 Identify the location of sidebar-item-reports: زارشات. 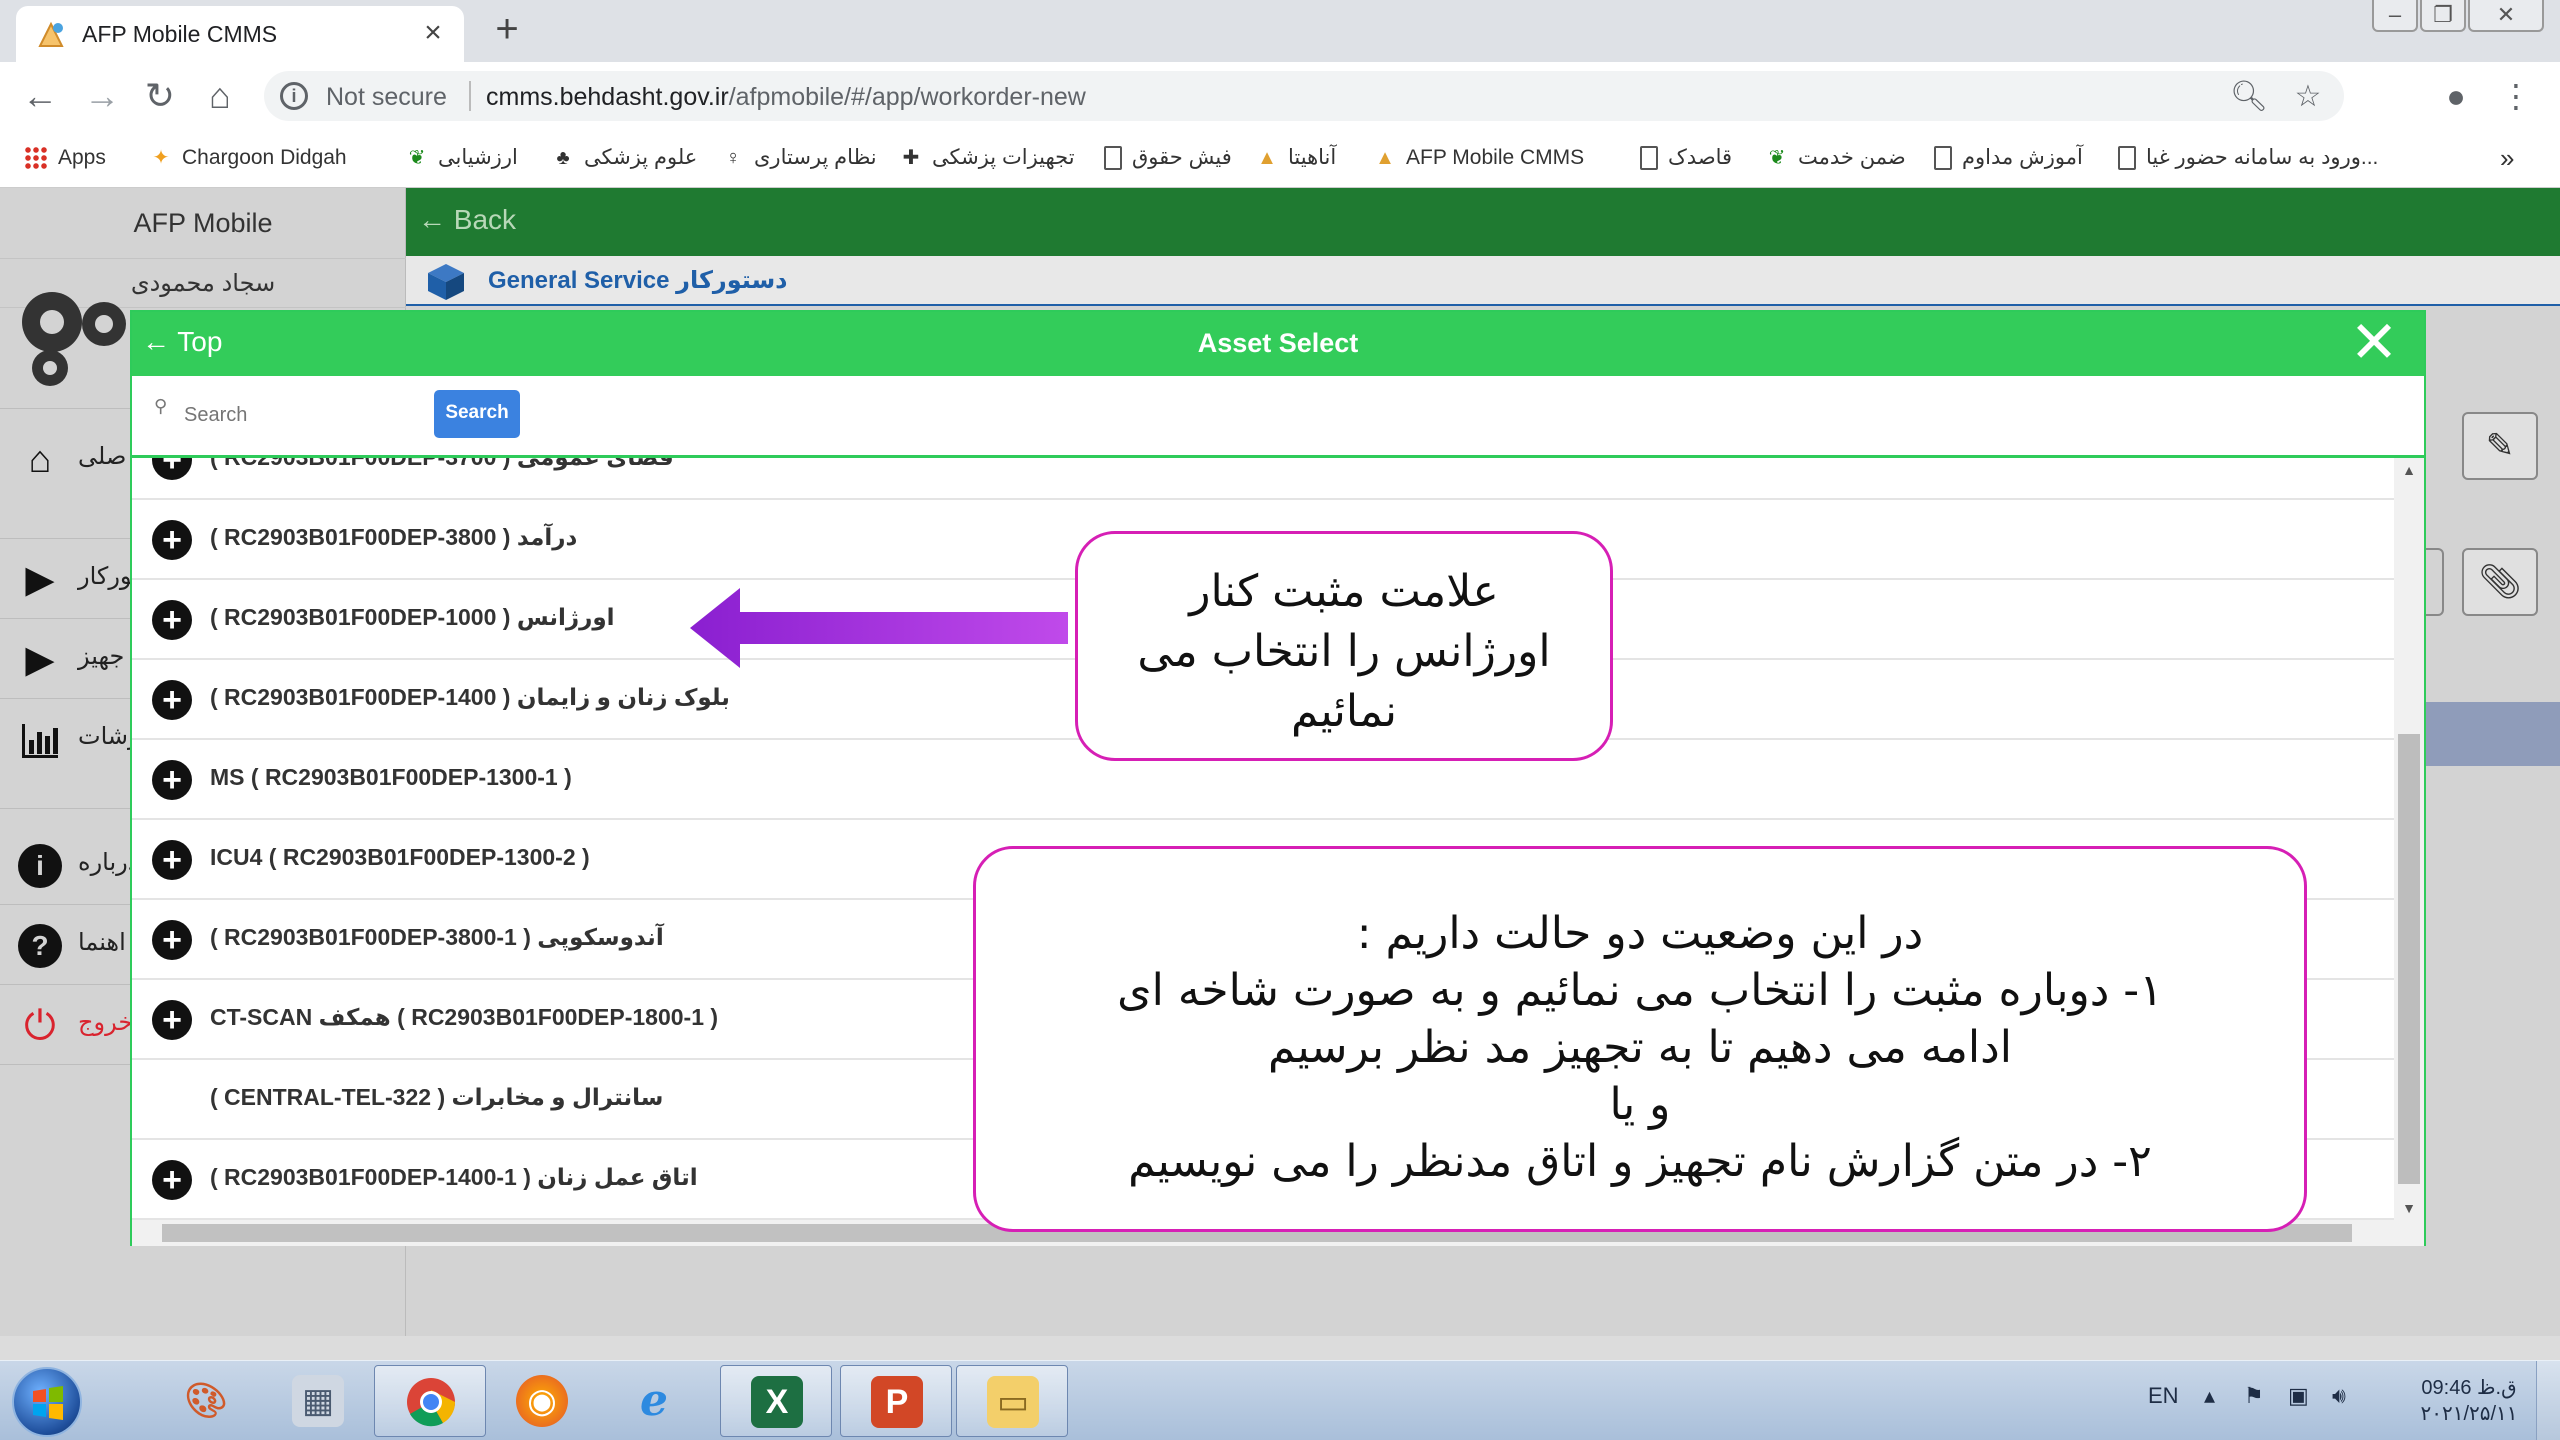
(79, 738).